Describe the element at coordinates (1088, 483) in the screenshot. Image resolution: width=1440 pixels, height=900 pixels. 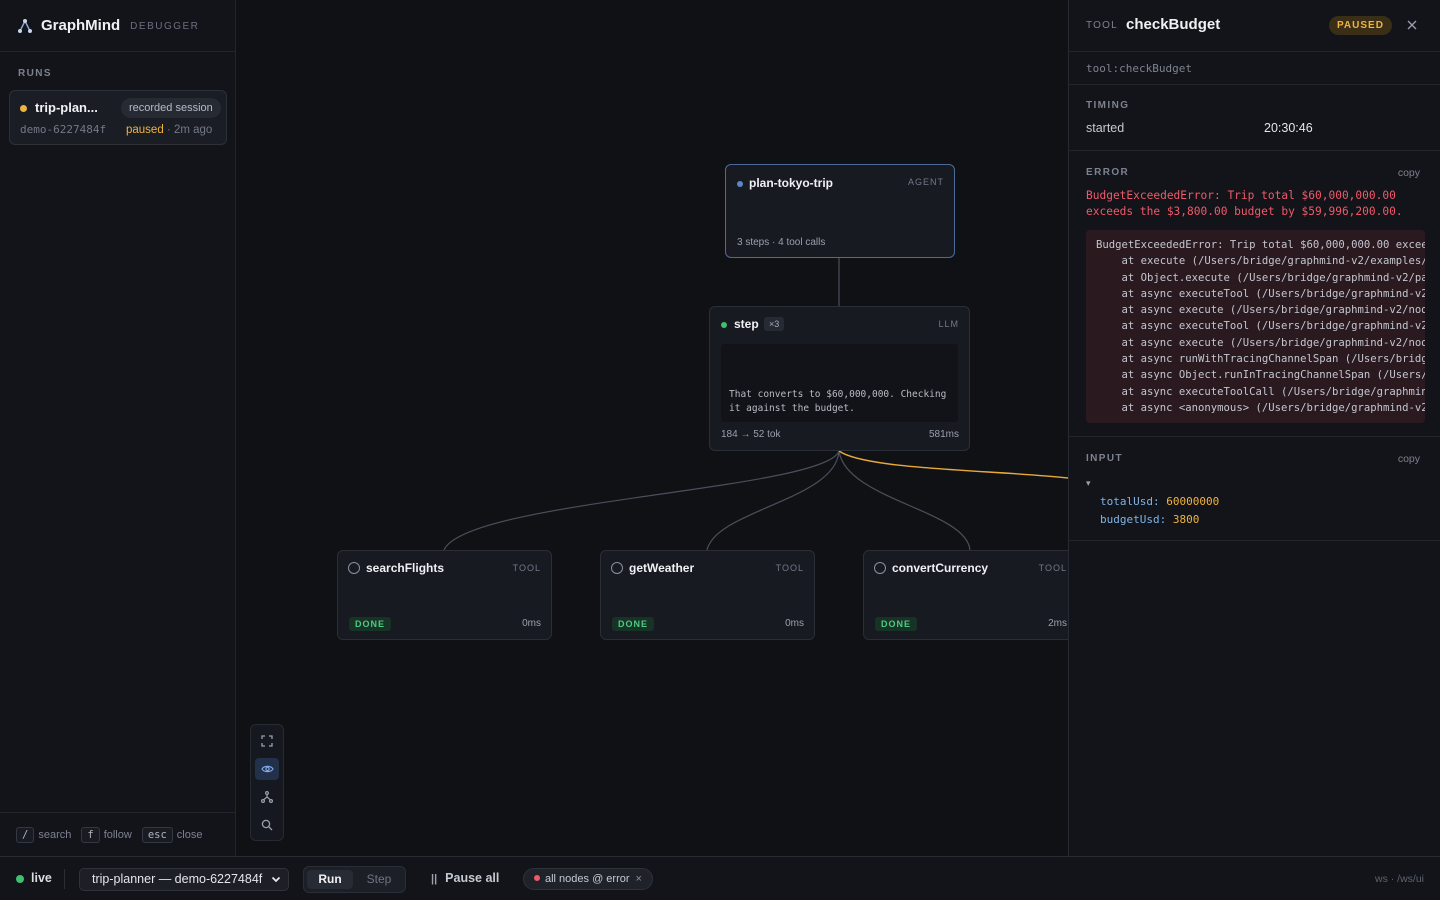
I see `collapse-caret-icon: ▾` at that location.